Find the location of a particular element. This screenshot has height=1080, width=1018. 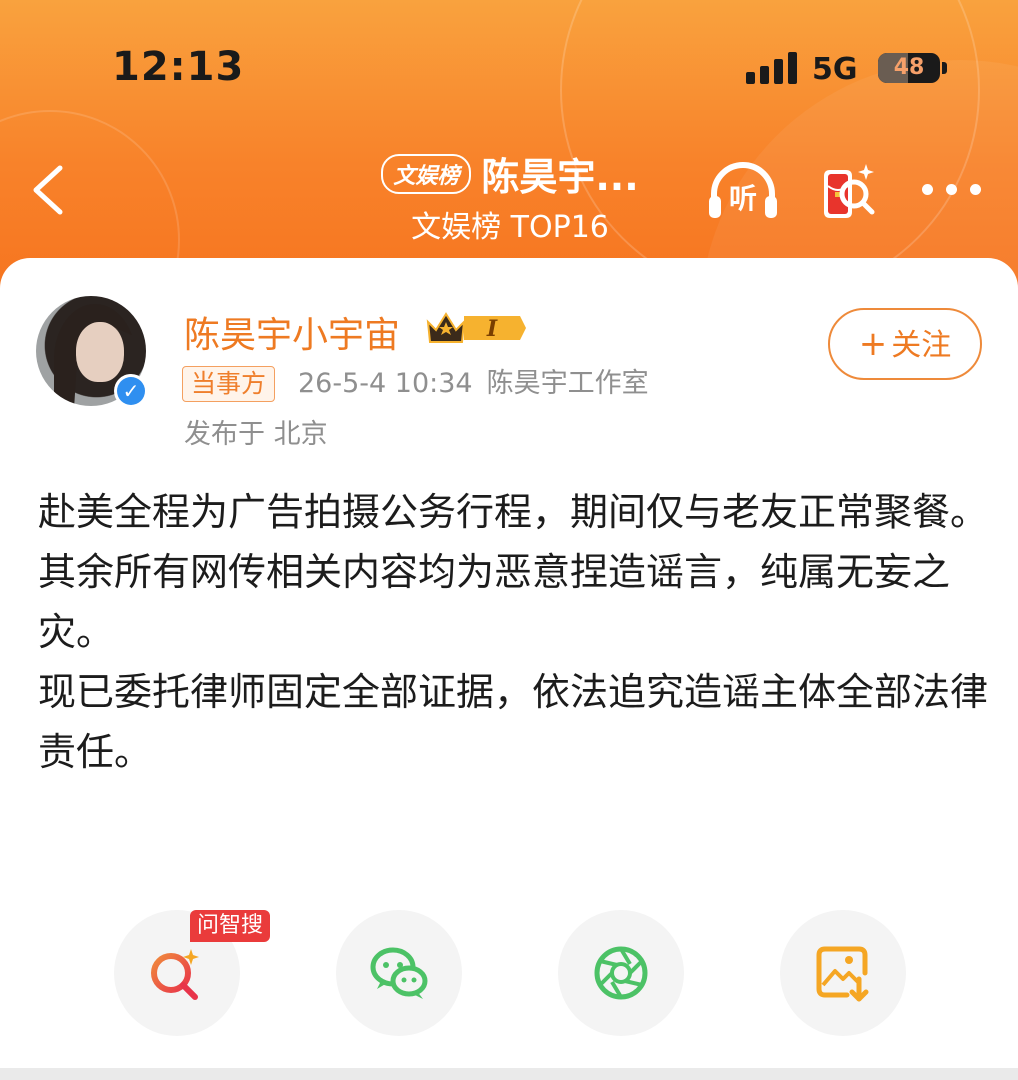

more-icon is located at coordinates (952, 190).